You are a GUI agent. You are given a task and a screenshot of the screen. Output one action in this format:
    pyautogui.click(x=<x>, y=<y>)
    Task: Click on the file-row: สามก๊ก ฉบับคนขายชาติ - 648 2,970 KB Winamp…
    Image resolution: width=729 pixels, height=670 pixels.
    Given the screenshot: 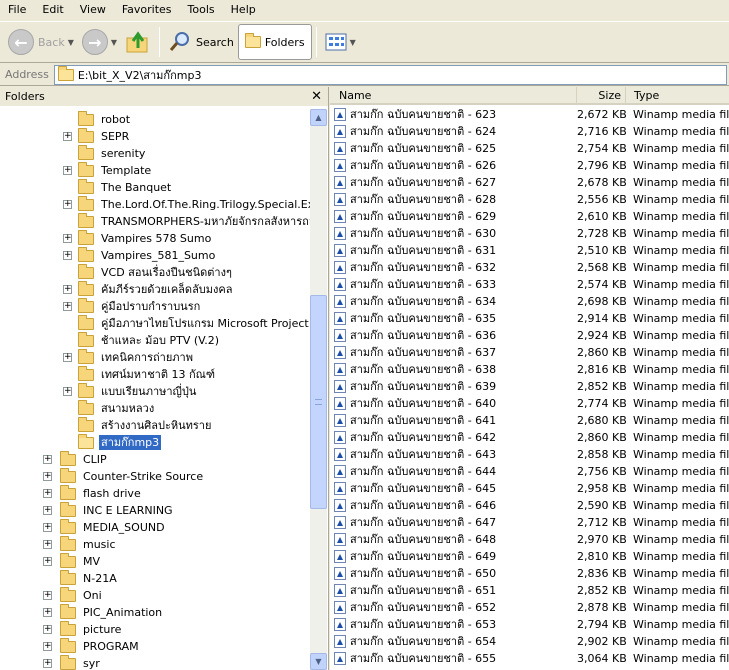 What is the action you would take?
    pyautogui.click(x=529, y=539)
    